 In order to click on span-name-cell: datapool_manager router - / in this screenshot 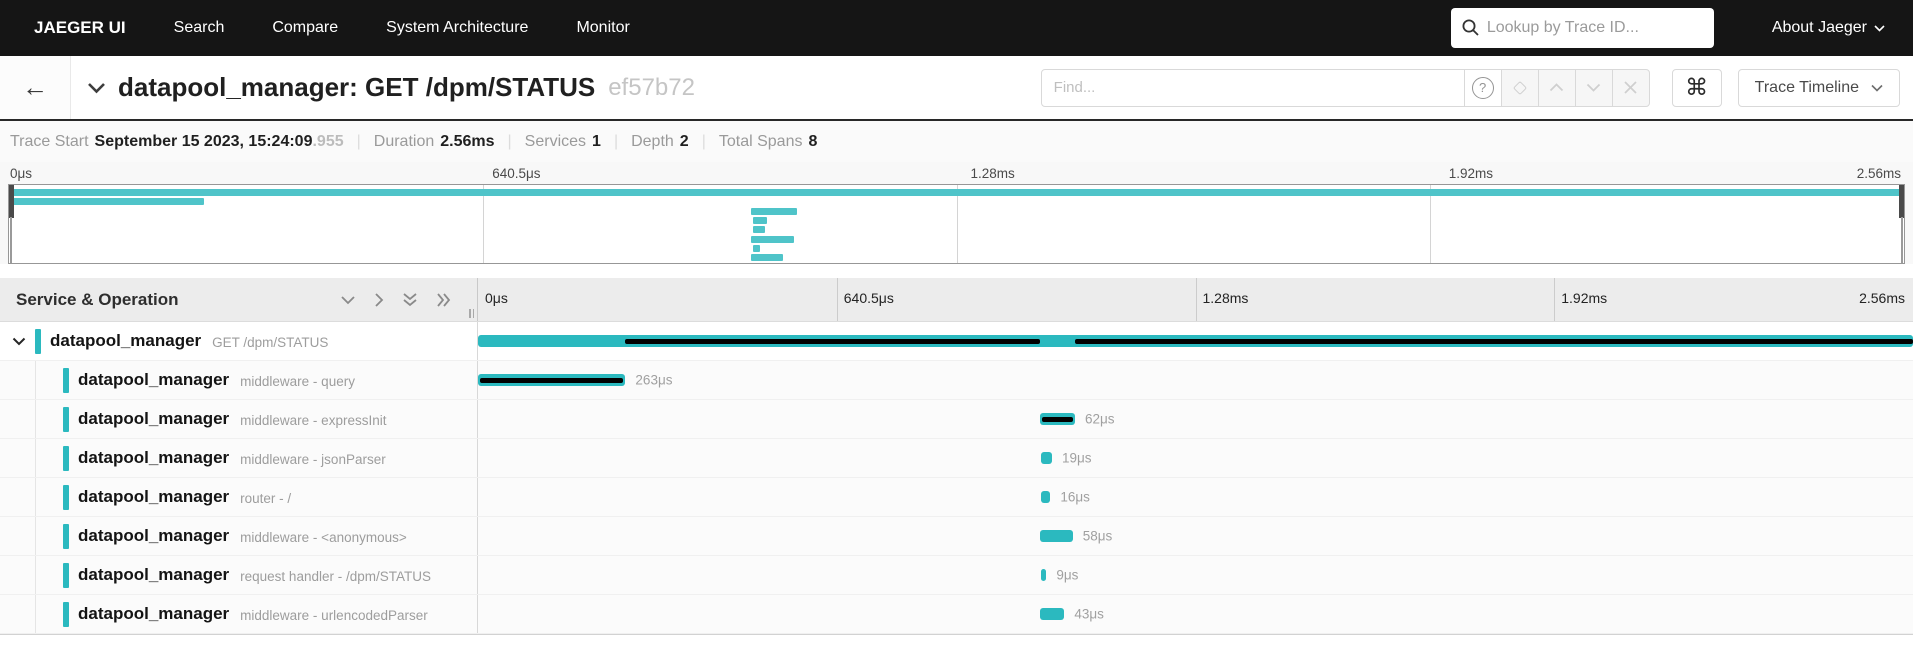, I will do `click(239, 497)`.